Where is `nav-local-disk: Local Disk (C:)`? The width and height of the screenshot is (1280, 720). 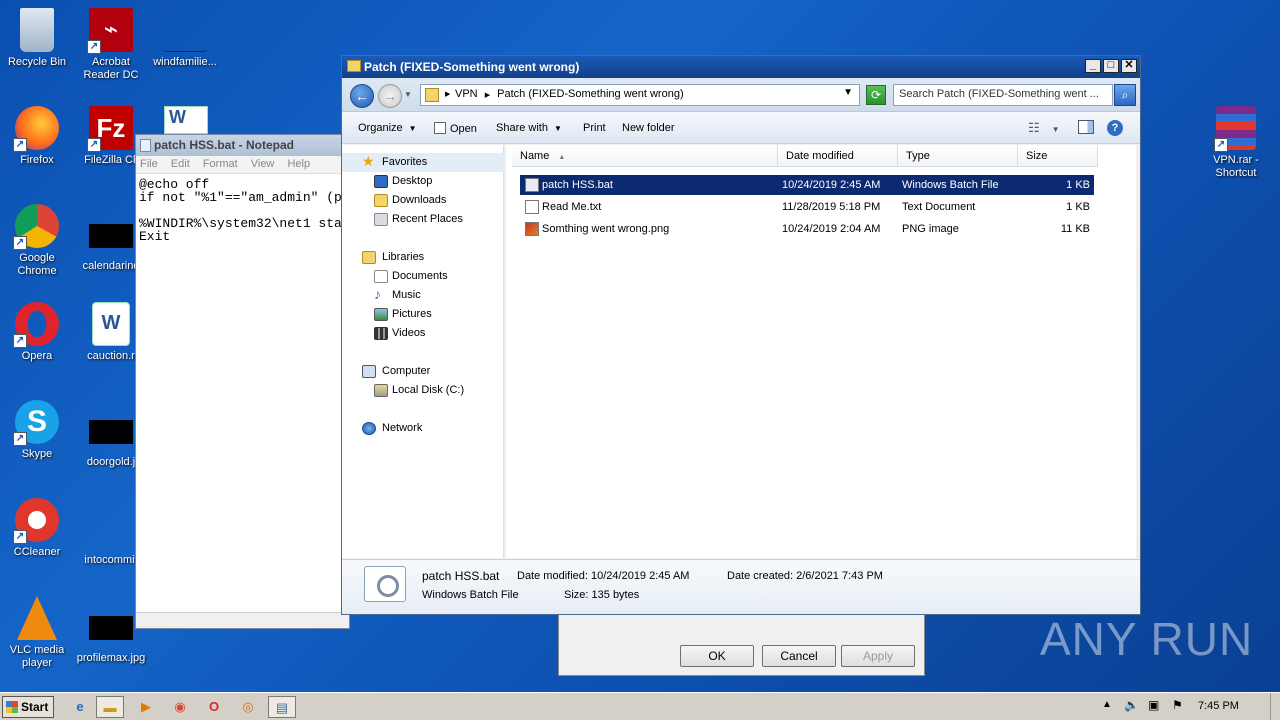
nav-local-disk: Local Disk (C:) is located at coordinates (423, 390).